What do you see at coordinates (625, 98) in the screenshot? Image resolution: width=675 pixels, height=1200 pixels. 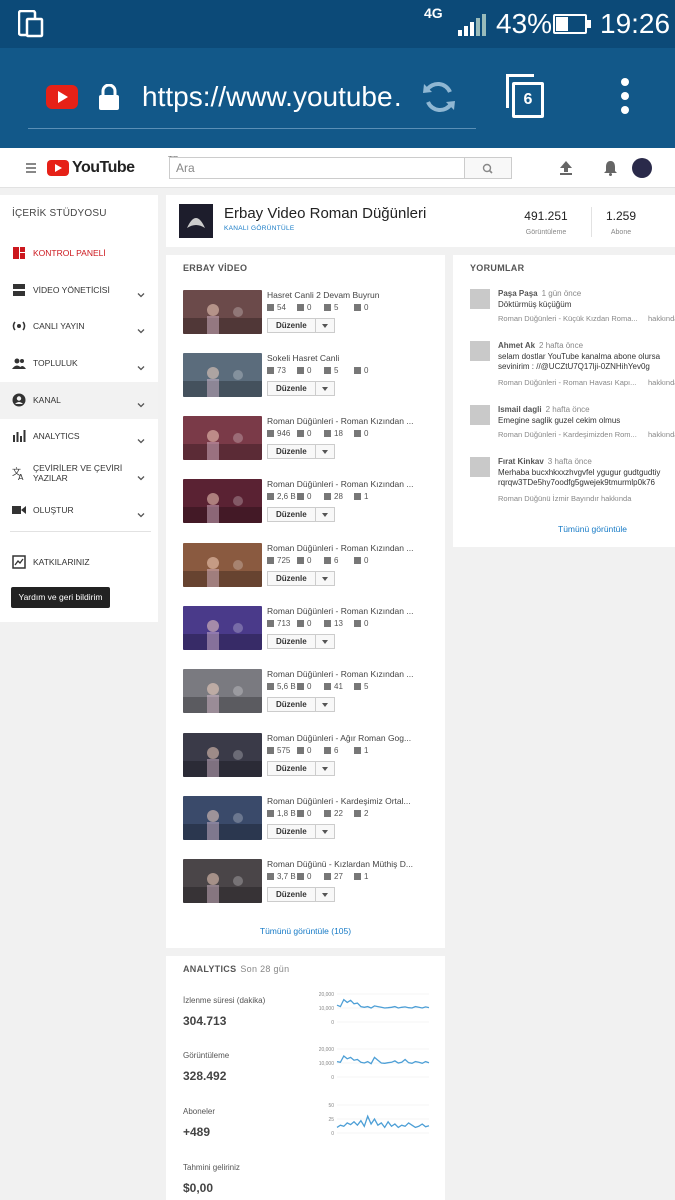 I see `overflow-menu-icon` at bounding box center [625, 98].